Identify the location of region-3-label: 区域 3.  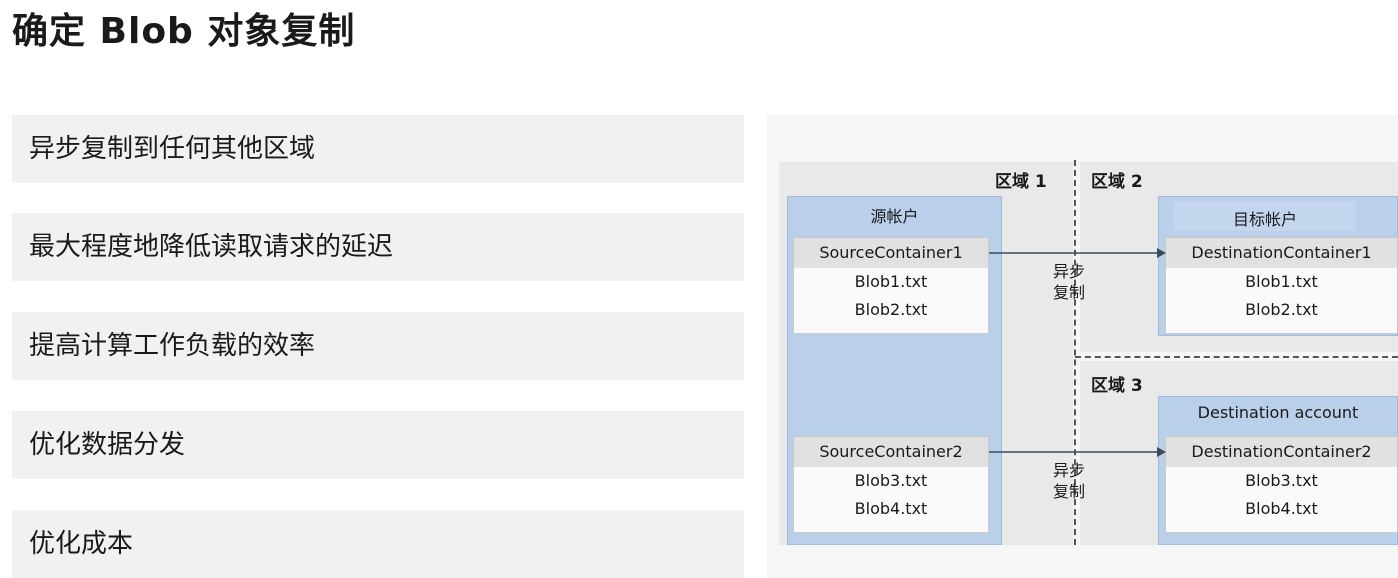
(1117, 386).